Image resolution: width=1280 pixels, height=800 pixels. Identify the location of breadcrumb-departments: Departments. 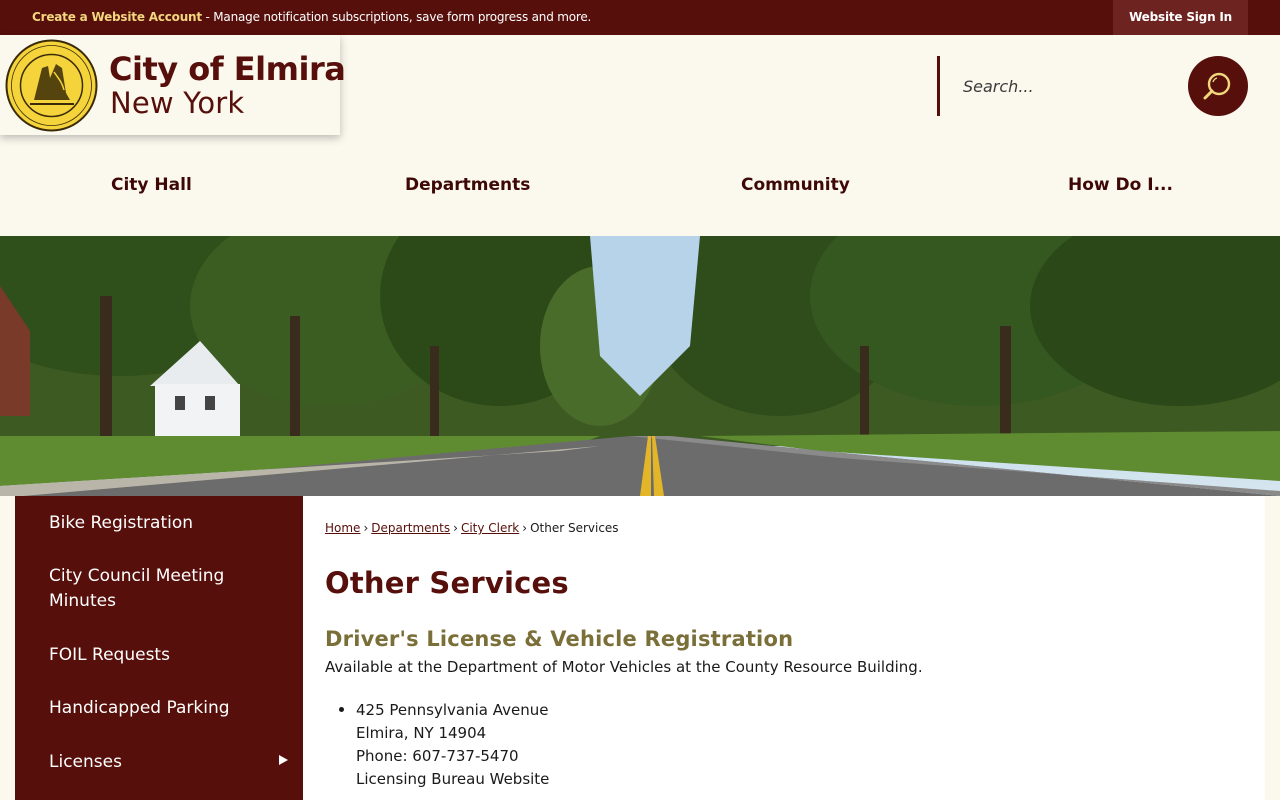
(410, 528).